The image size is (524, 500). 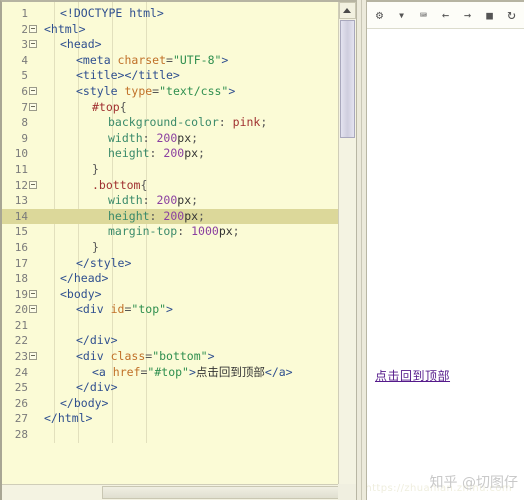 I want to click on code-text: </body>, so click(x=84, y=402).